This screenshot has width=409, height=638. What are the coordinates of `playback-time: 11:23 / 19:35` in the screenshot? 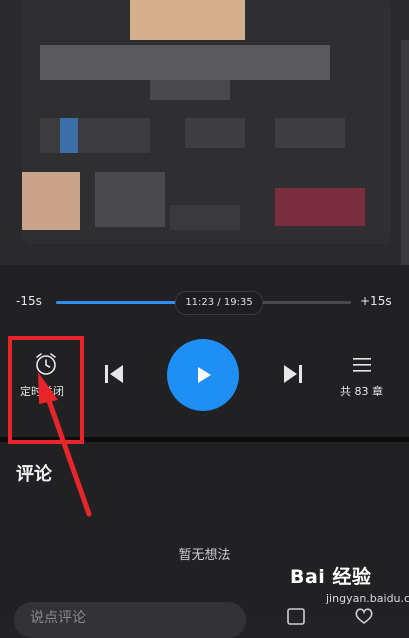 It's located at (219, 303).